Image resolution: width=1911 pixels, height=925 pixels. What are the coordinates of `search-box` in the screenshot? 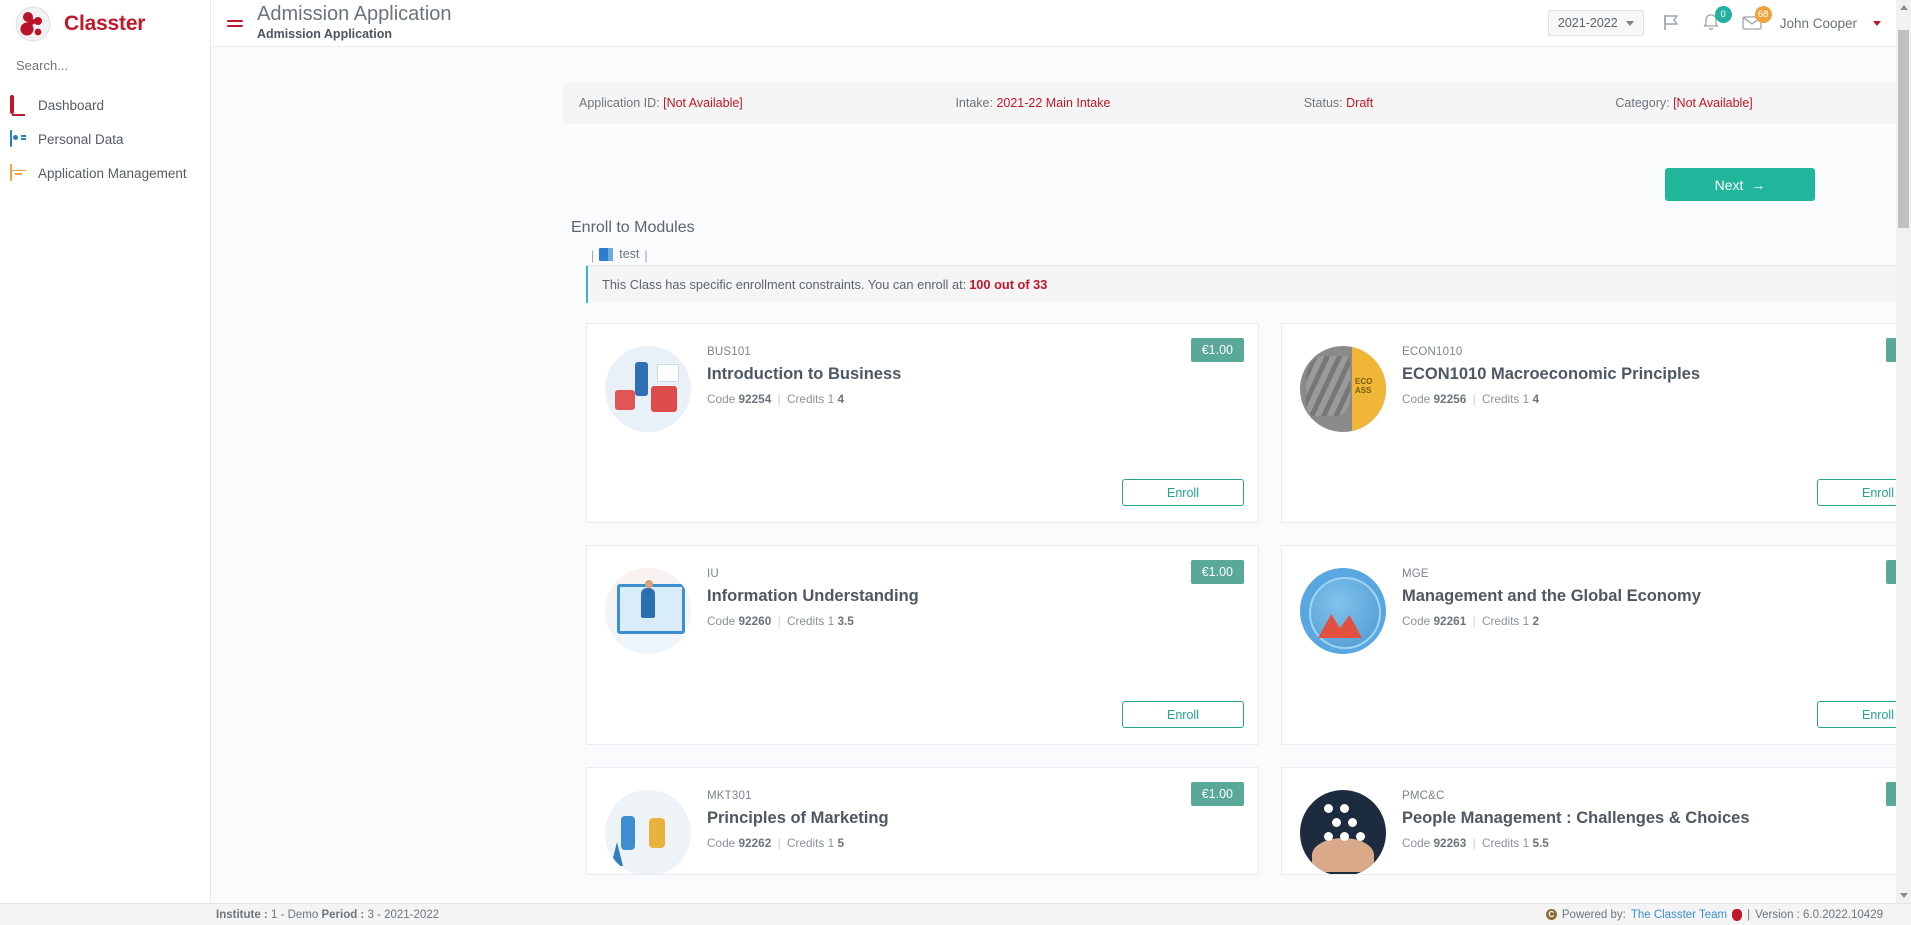 It's located at (105, 64).